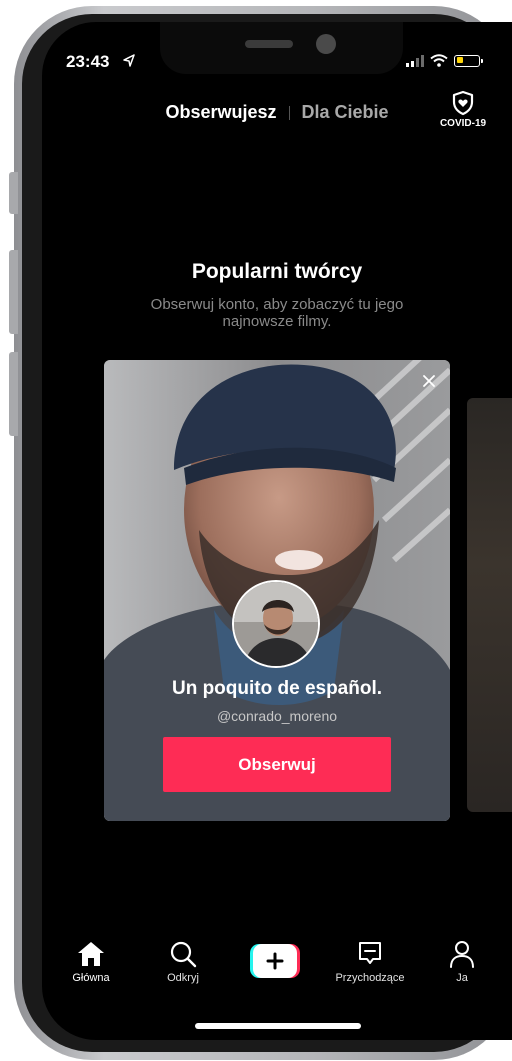 This screenshot has width=512, height=1061. What do you see at coordinates (277, 716) in the screenshot?
I see `creator-handle: @conrado_moreno` at bounding box center [277, 716].